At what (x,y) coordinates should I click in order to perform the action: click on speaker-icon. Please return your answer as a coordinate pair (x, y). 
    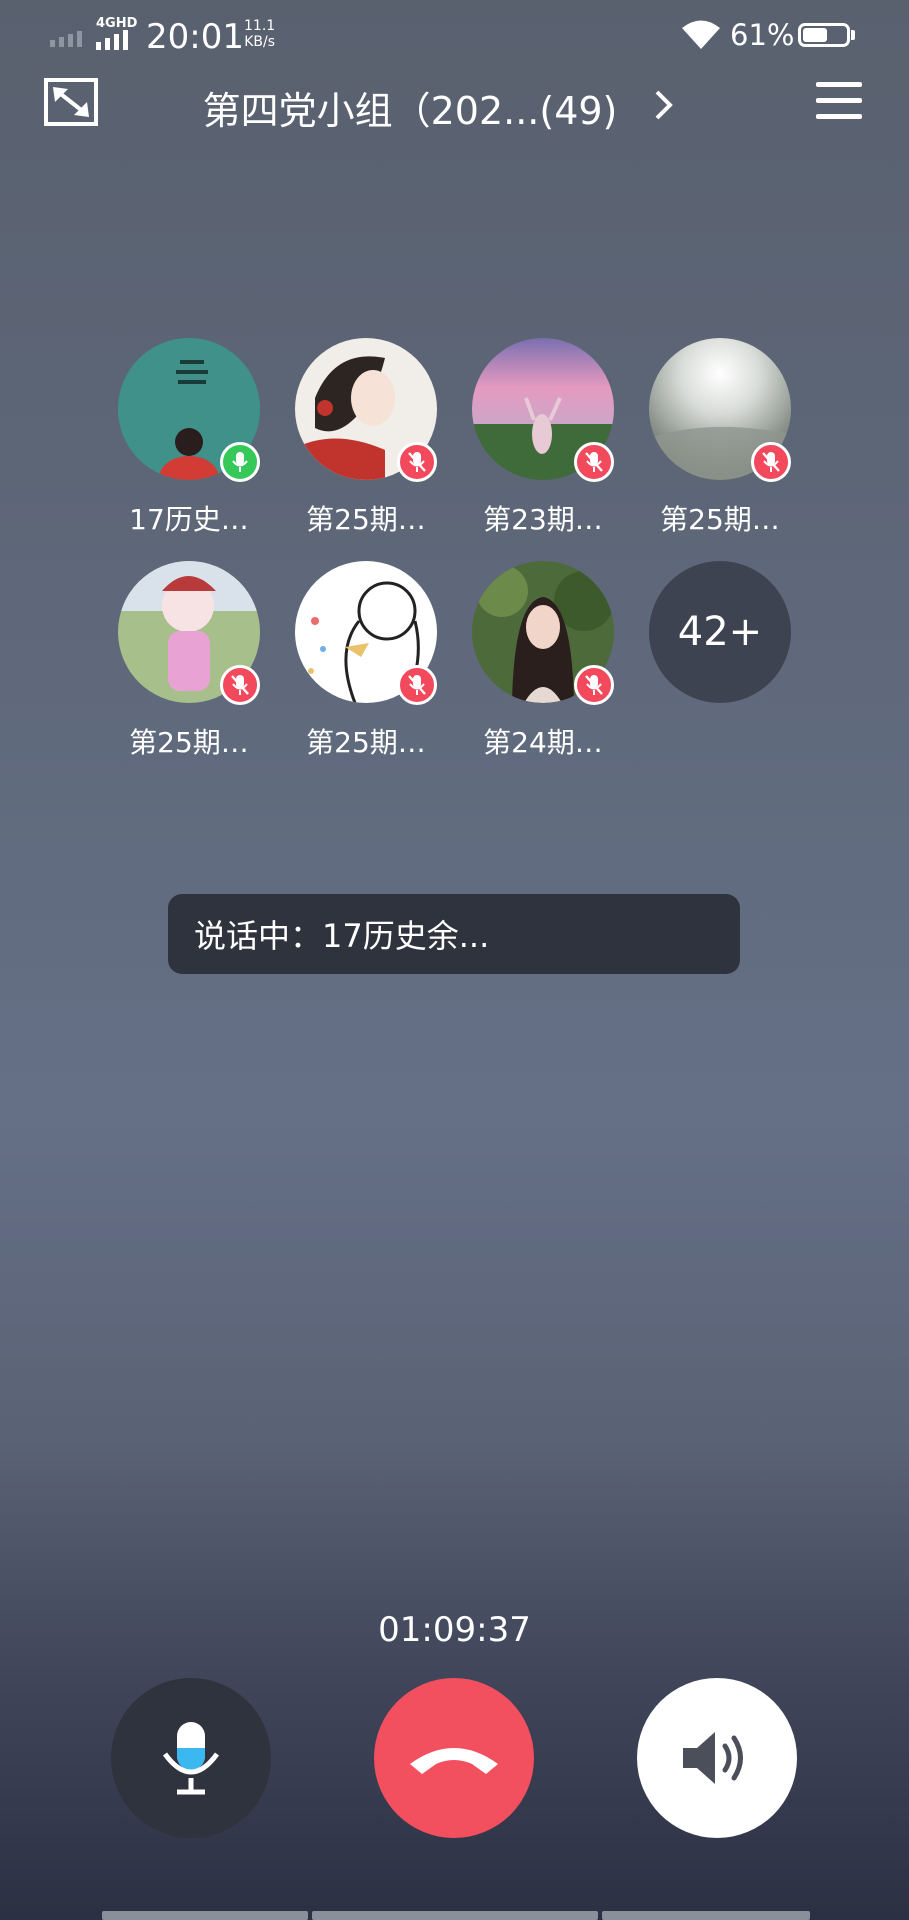
    Looking at the image, I should click on (713, 1758).